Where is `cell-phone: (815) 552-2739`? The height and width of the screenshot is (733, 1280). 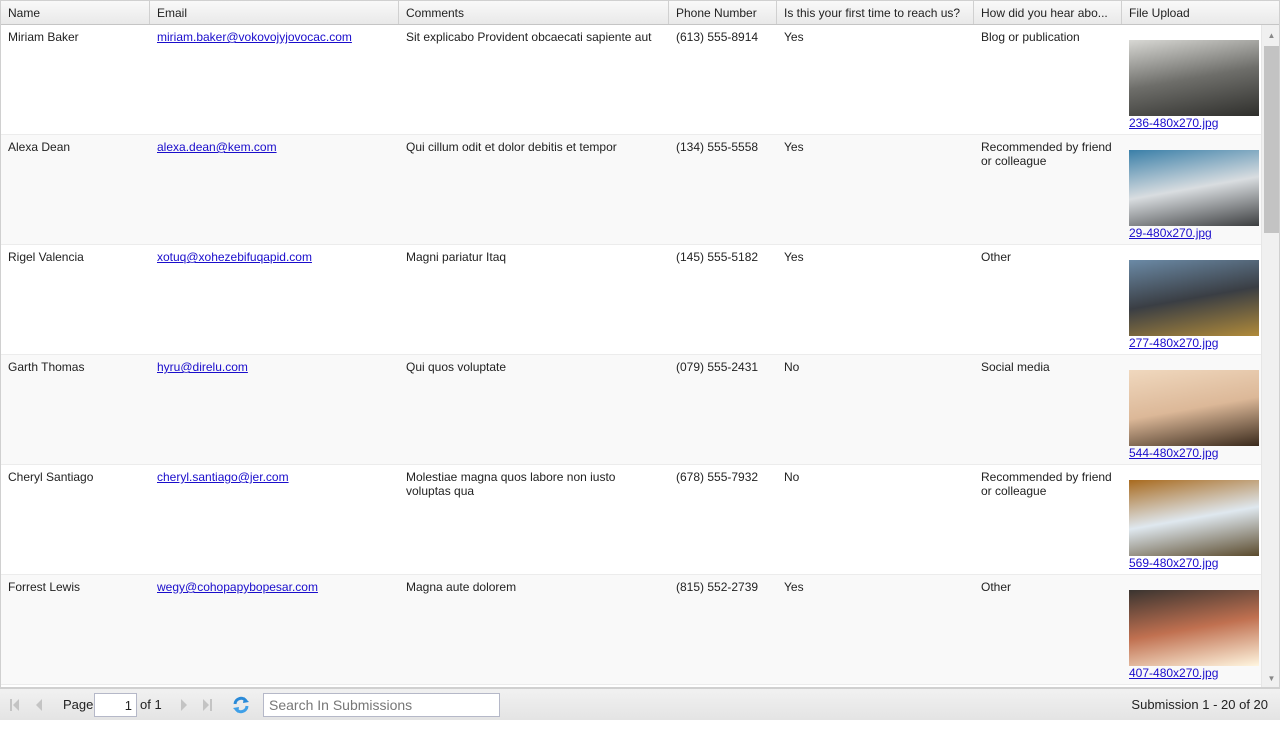
cell-phone: (815) 552-2739 is located at coordinates (717, 587).